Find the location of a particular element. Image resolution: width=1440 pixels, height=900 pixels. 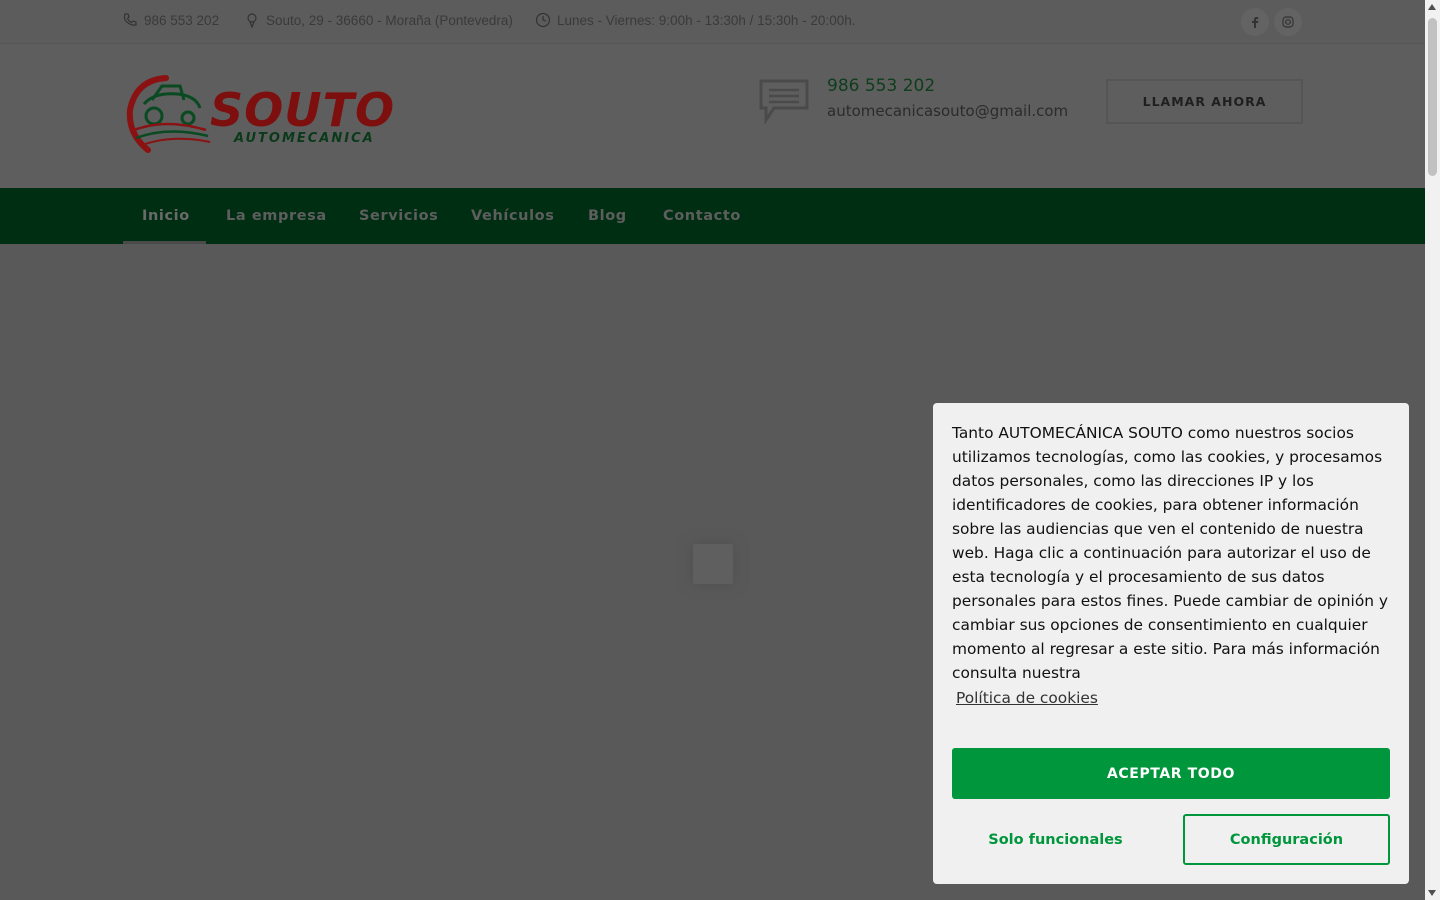

topbar-phone: 986 553 202 is located at coordinates (170, 20).